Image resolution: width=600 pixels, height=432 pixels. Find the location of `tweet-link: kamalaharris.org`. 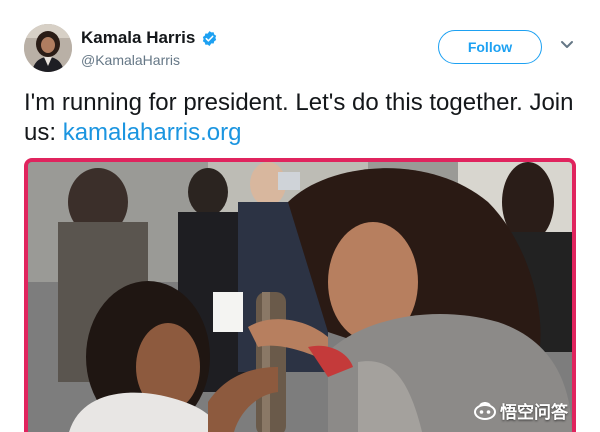

tweet-link: kamalaharris.org is located at coordinates (152, 132).